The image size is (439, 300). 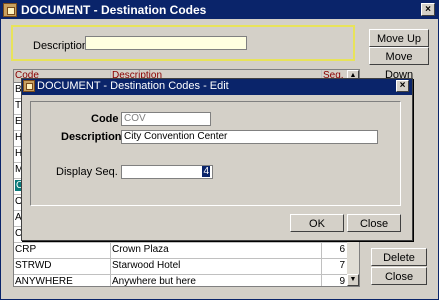 I want to click on move-up-button: Move Up, so click(x=399, y=38).